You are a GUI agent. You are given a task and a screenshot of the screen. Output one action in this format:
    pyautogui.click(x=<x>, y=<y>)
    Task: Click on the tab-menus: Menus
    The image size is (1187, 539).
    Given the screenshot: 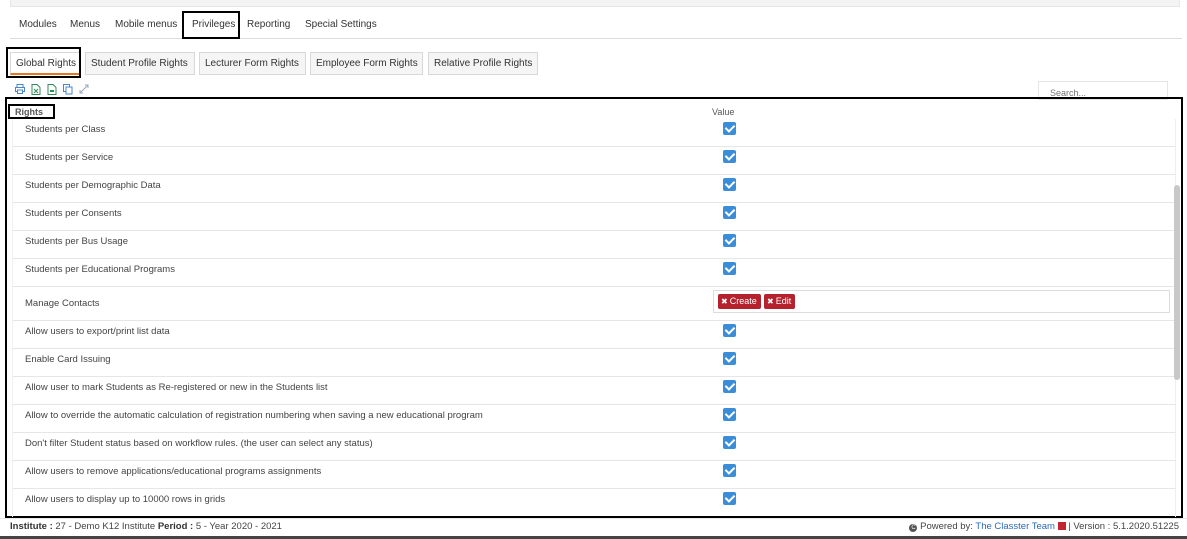 What is the action you would take?
    pyautogui.click(x=85, y=24)
    